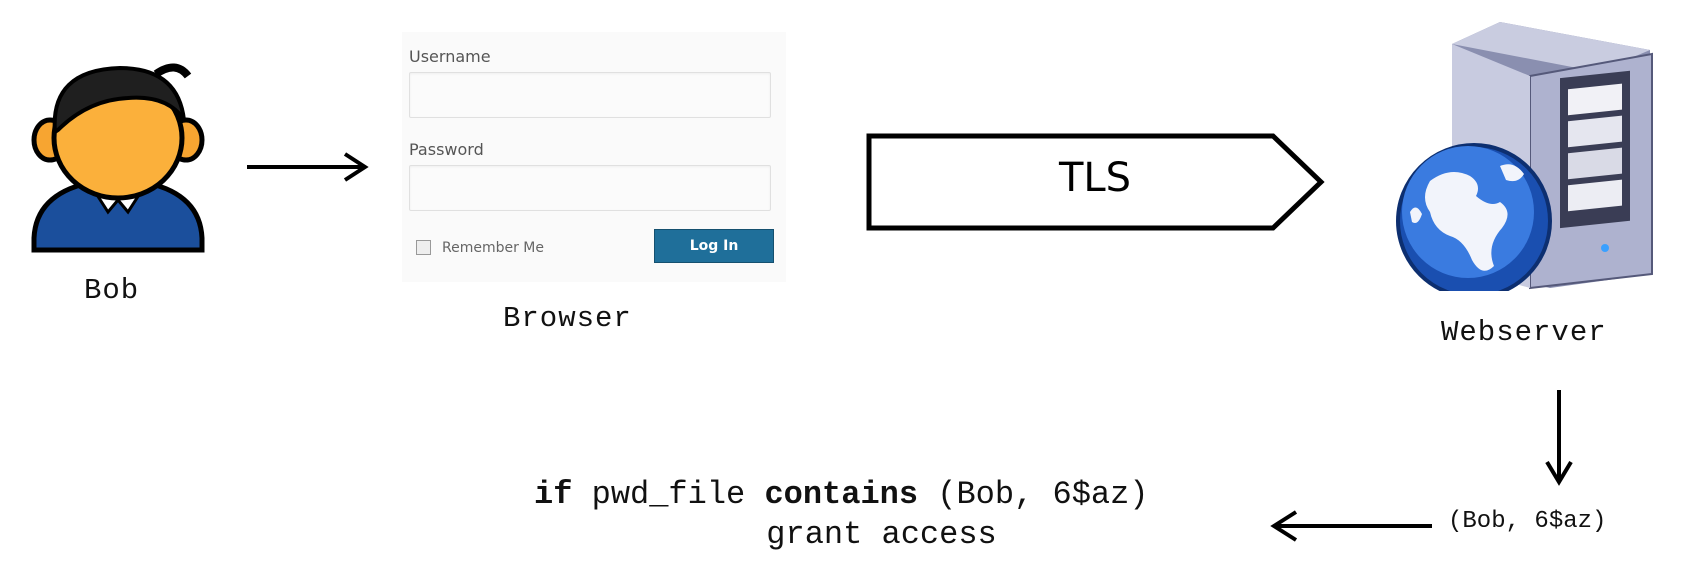 This screenshot has height=575, width=1694. Describe the element at coordinates (1524, 332) in the screenshot. I see `webserver-label: Webserver` at that location.